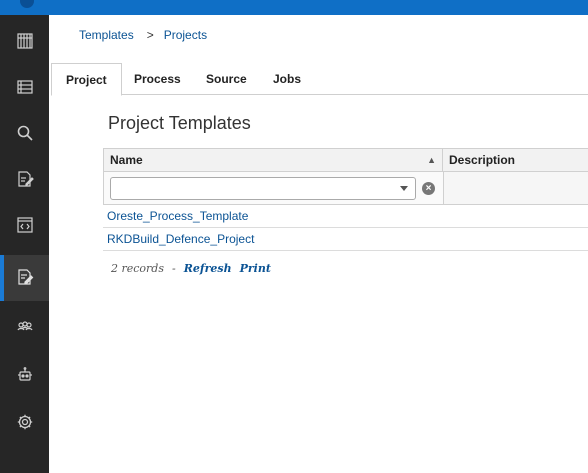  I want to click on column-header-name-label: Name, so click(126, 160).